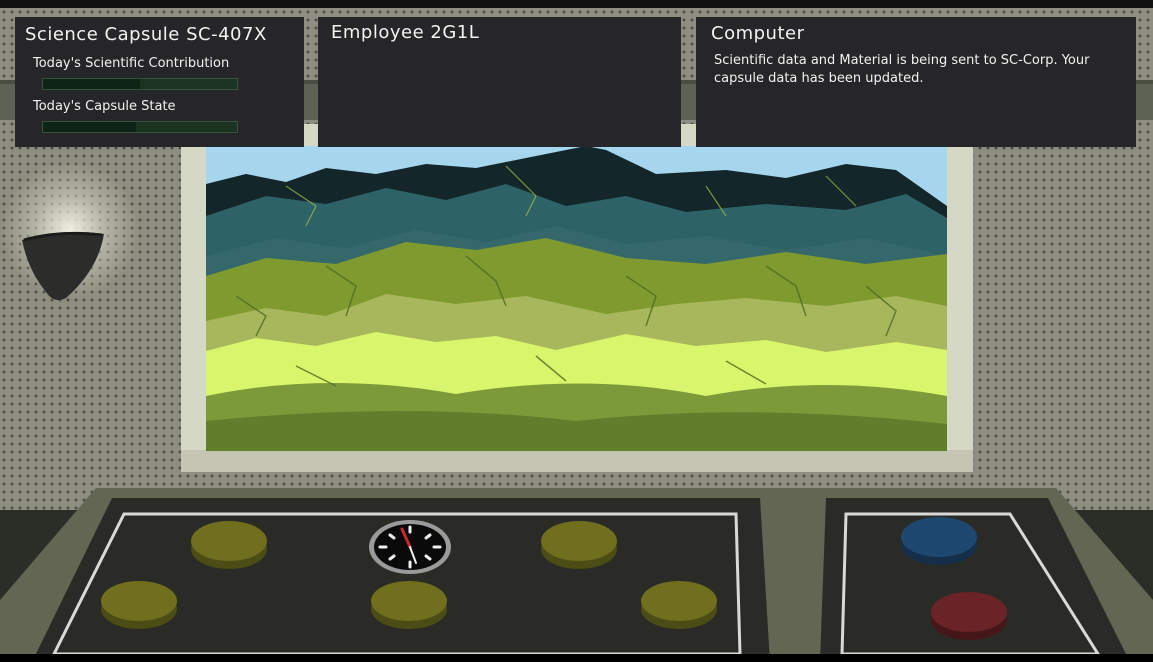  I want to click on contribution-bar-fill, so click(91, 84).